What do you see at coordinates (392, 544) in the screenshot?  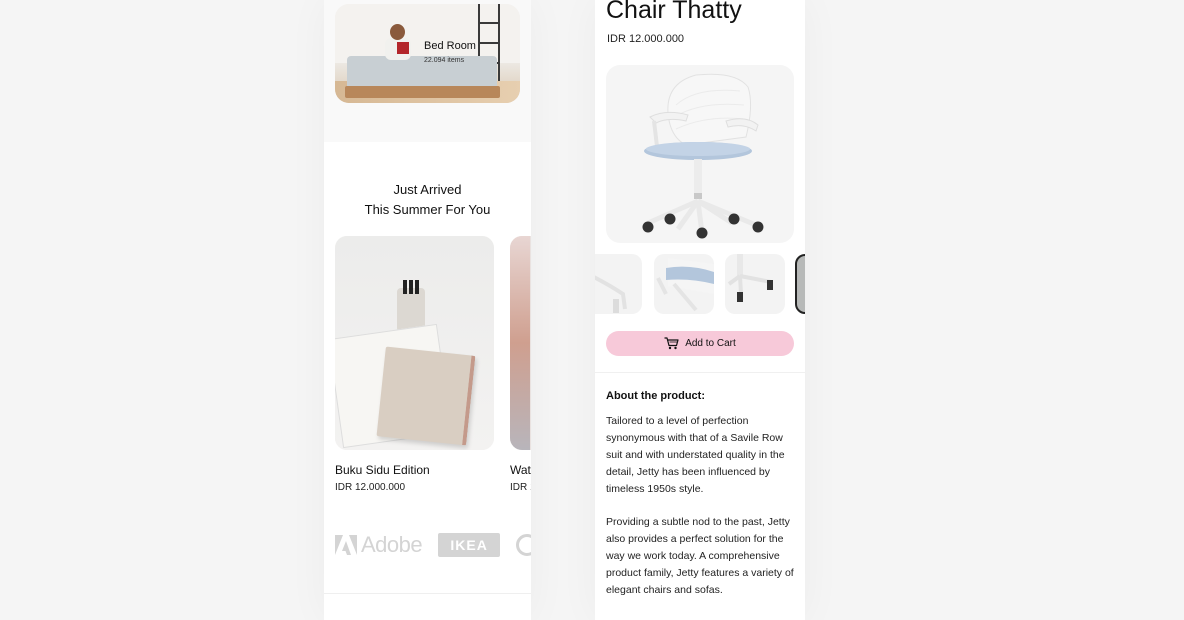 I see `adobe-logo-text: Adobe` at bounding box center [392, 544].